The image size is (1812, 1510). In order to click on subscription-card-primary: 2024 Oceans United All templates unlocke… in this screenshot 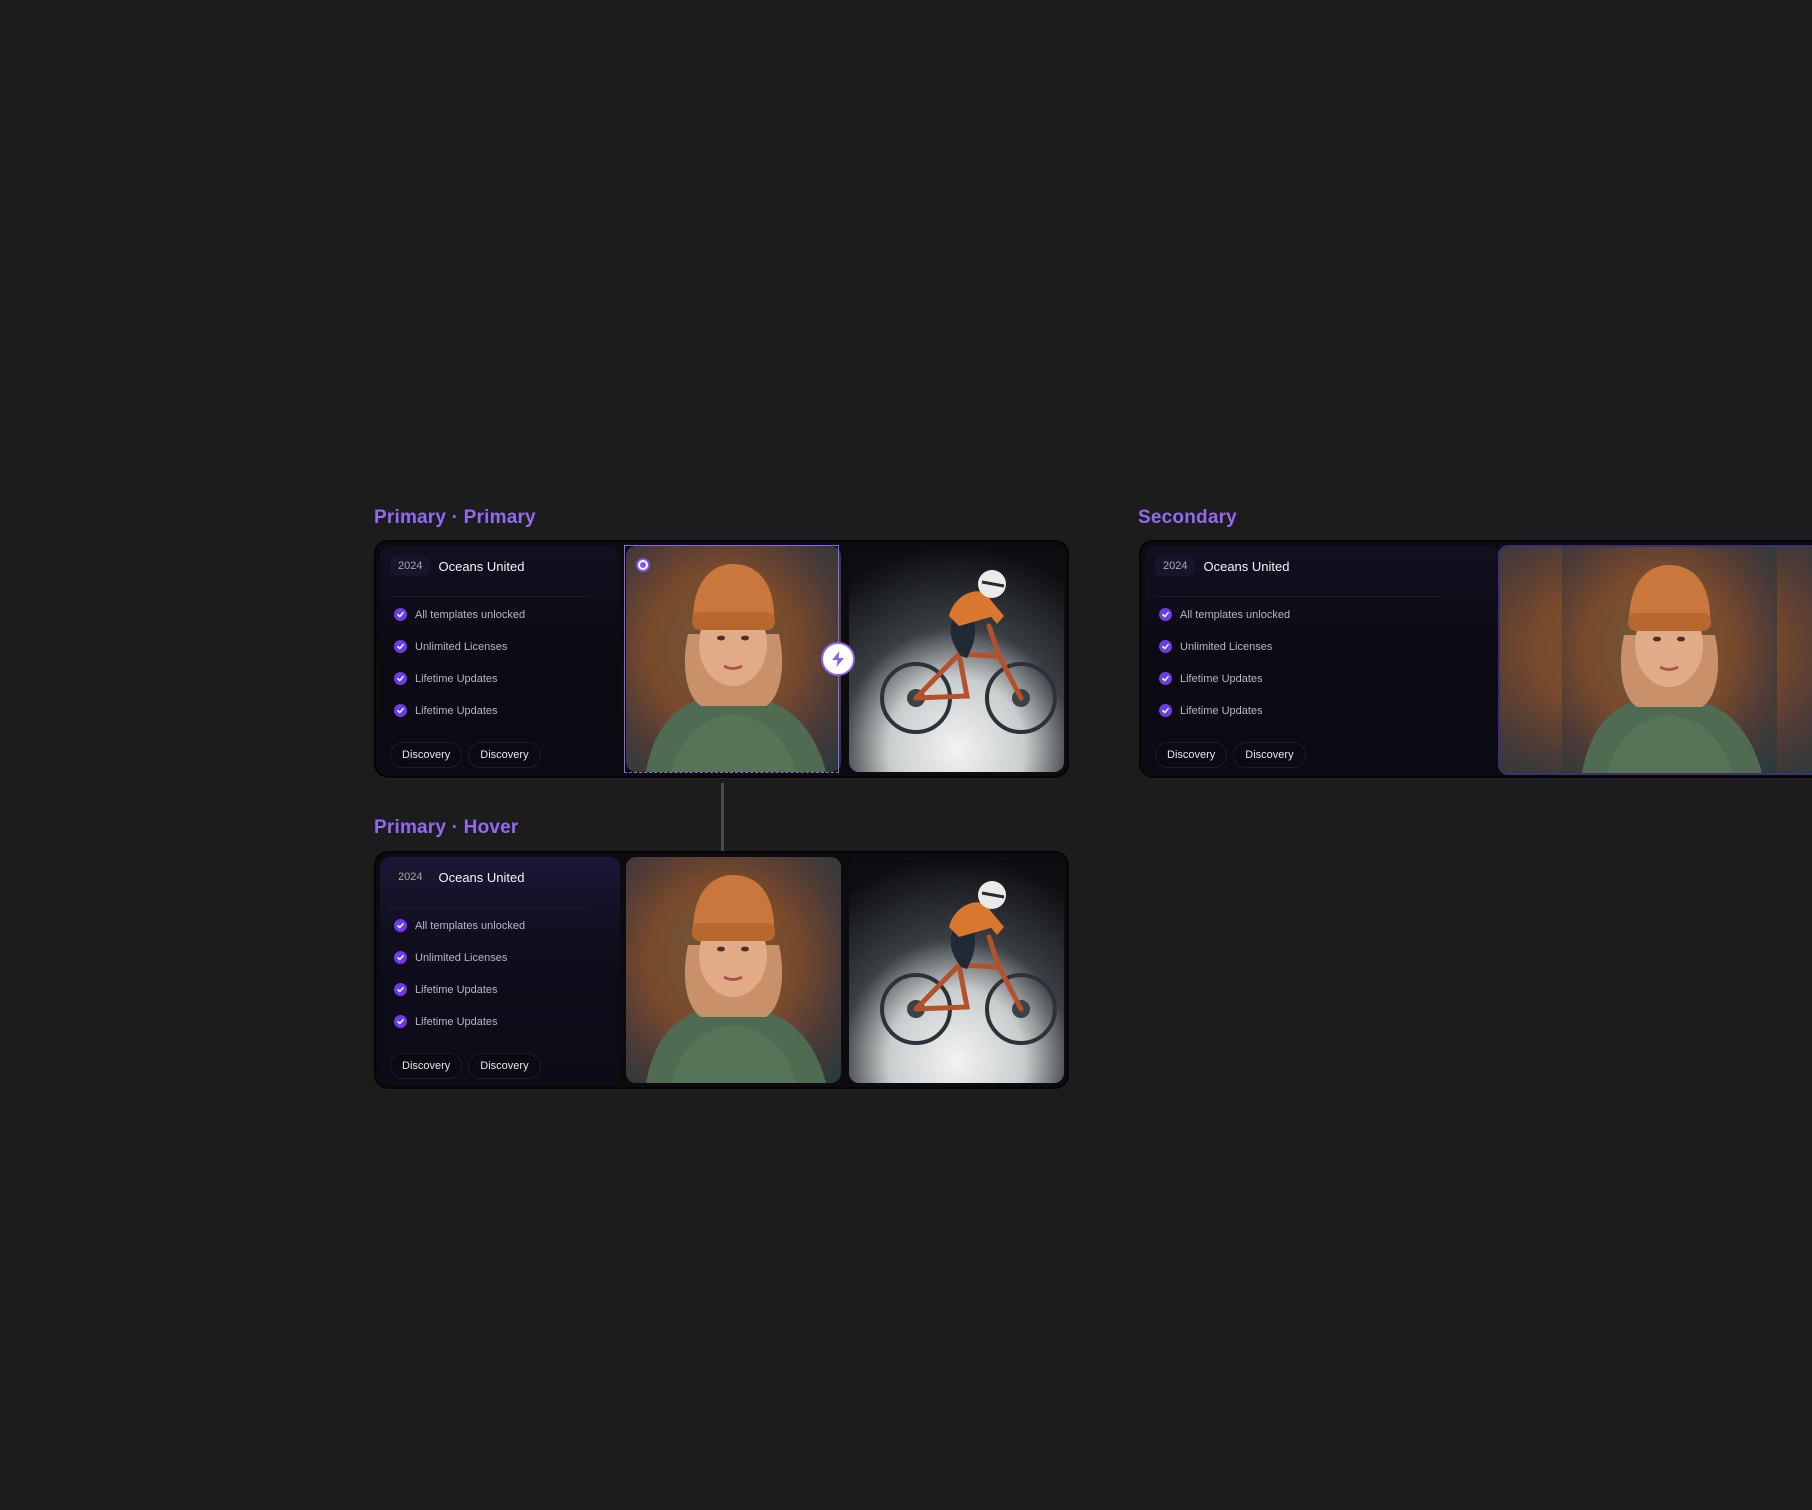, I will do `click(721, 659)`.